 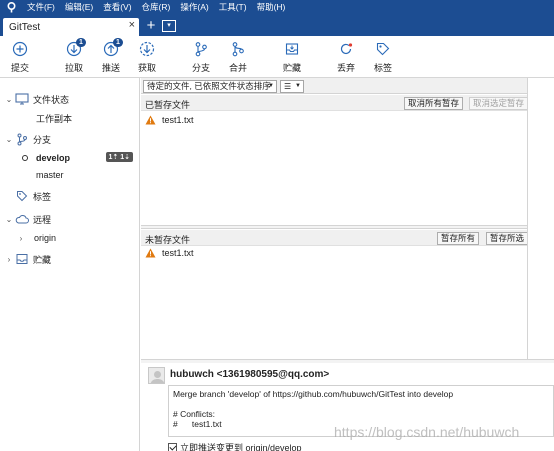 I want to click on push-icon: 1, so click(x=111, y=48).